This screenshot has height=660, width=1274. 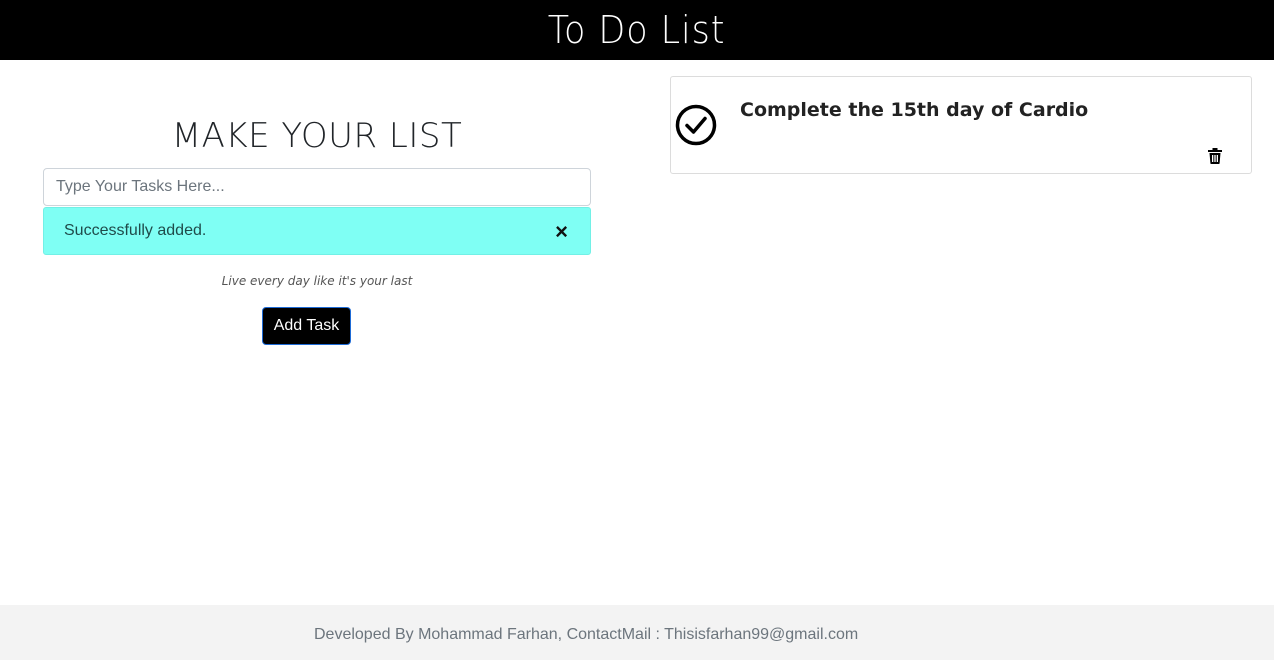 What do you see at coordinates (696, 125) in the screenshot?
I see `check-circle-icon` at bounding box center [696, 125].